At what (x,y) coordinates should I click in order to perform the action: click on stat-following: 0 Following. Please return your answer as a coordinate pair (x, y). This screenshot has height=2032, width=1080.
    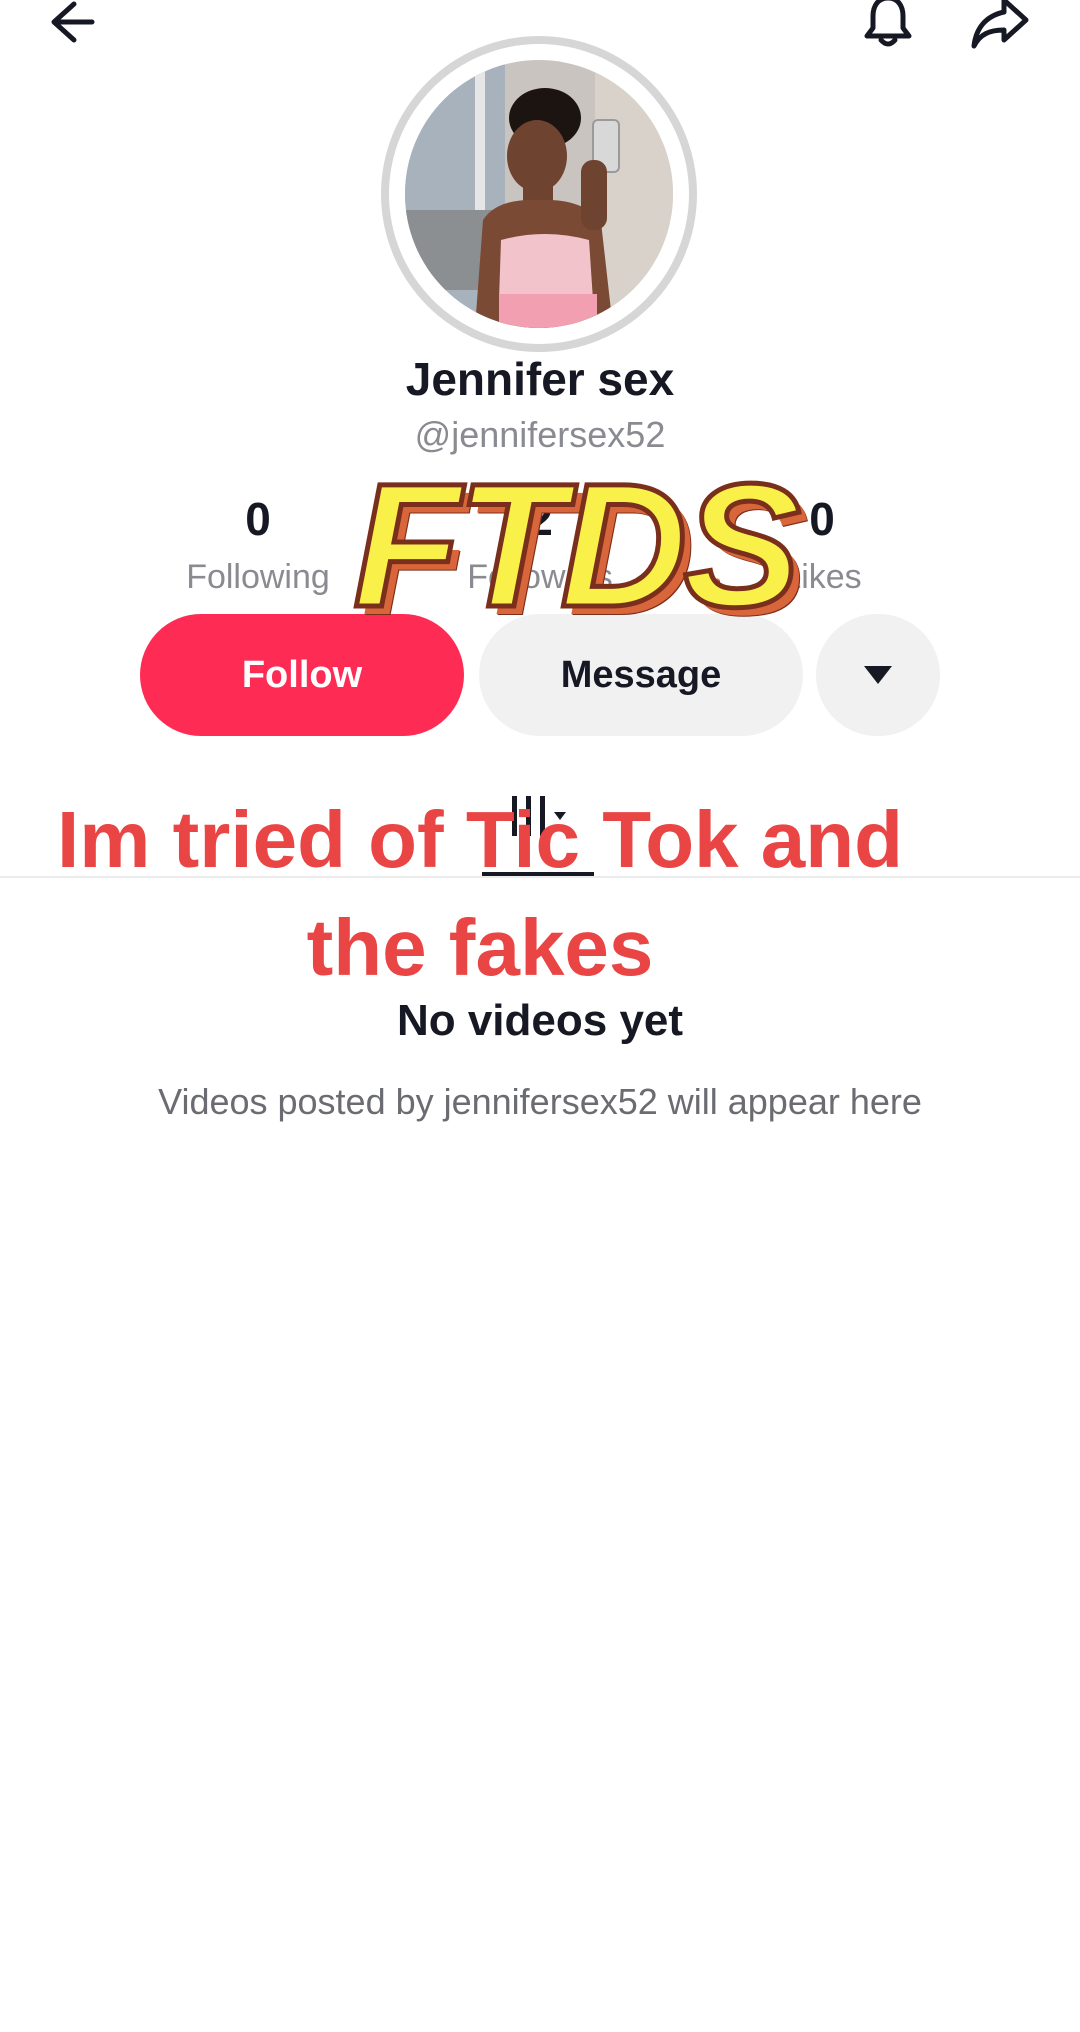
    Looking at the image, I should click on (258, 546).